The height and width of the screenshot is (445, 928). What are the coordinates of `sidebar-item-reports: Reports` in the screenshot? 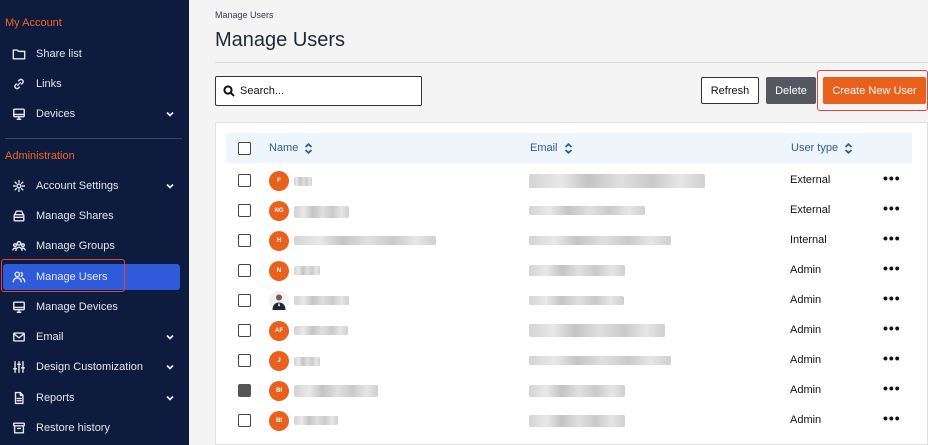 It's located at (94, 398).